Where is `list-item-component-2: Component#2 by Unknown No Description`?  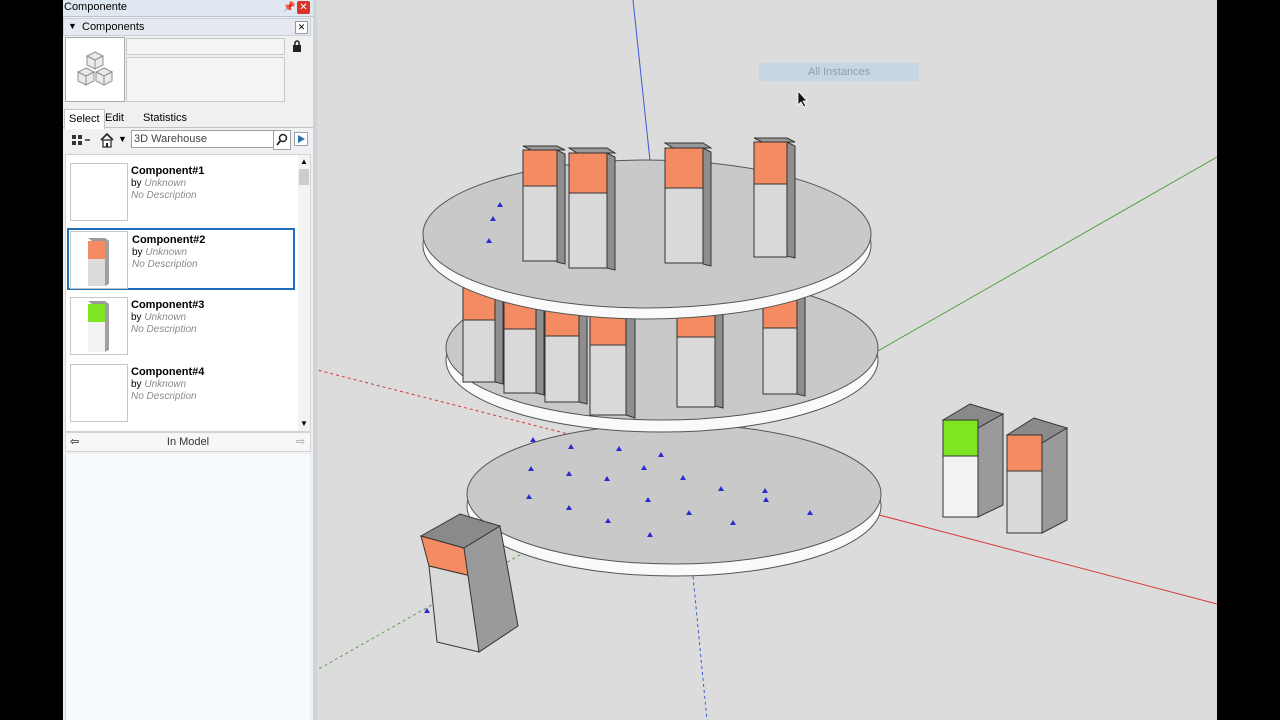 list-item-component-2: Component#2 by Unknown No Description is located at coordinates (181, 259).